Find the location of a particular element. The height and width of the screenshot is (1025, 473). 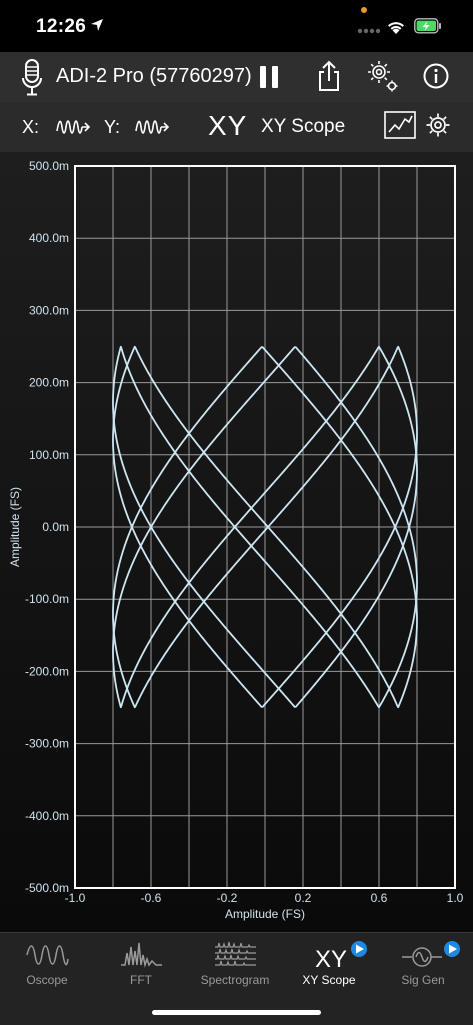

home-indicator is located at coordinates (236, 1012).